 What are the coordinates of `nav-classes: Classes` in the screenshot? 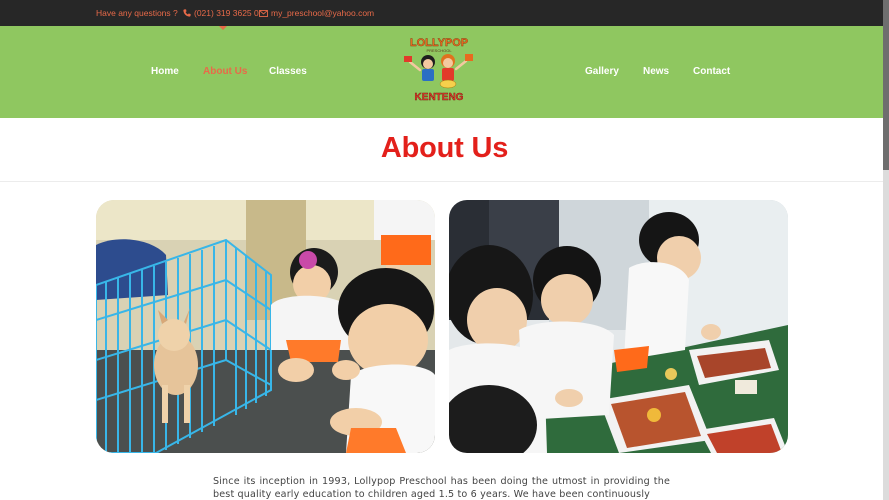 It's located at (288, 71).